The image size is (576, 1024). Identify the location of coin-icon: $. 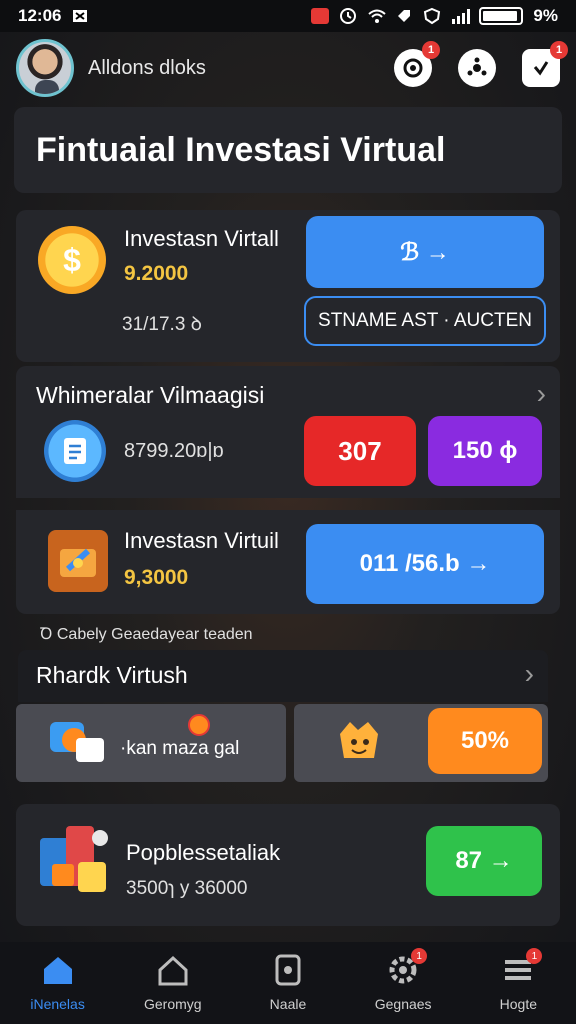
(72, 260).